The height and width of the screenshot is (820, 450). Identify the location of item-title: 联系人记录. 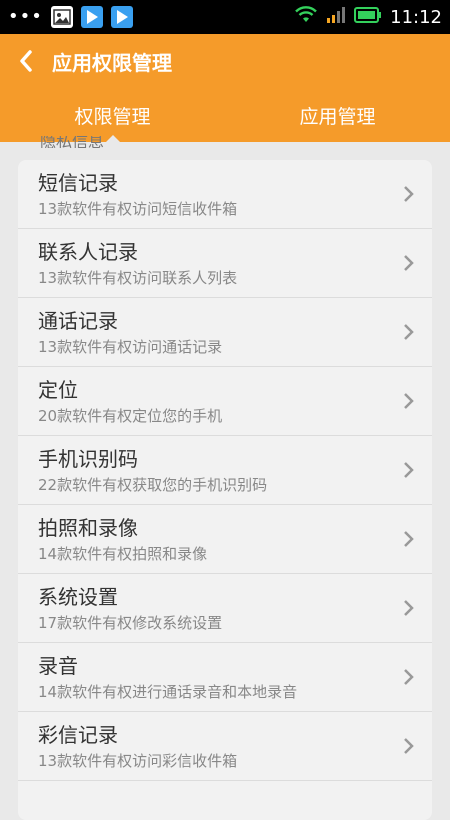
(88, 252).